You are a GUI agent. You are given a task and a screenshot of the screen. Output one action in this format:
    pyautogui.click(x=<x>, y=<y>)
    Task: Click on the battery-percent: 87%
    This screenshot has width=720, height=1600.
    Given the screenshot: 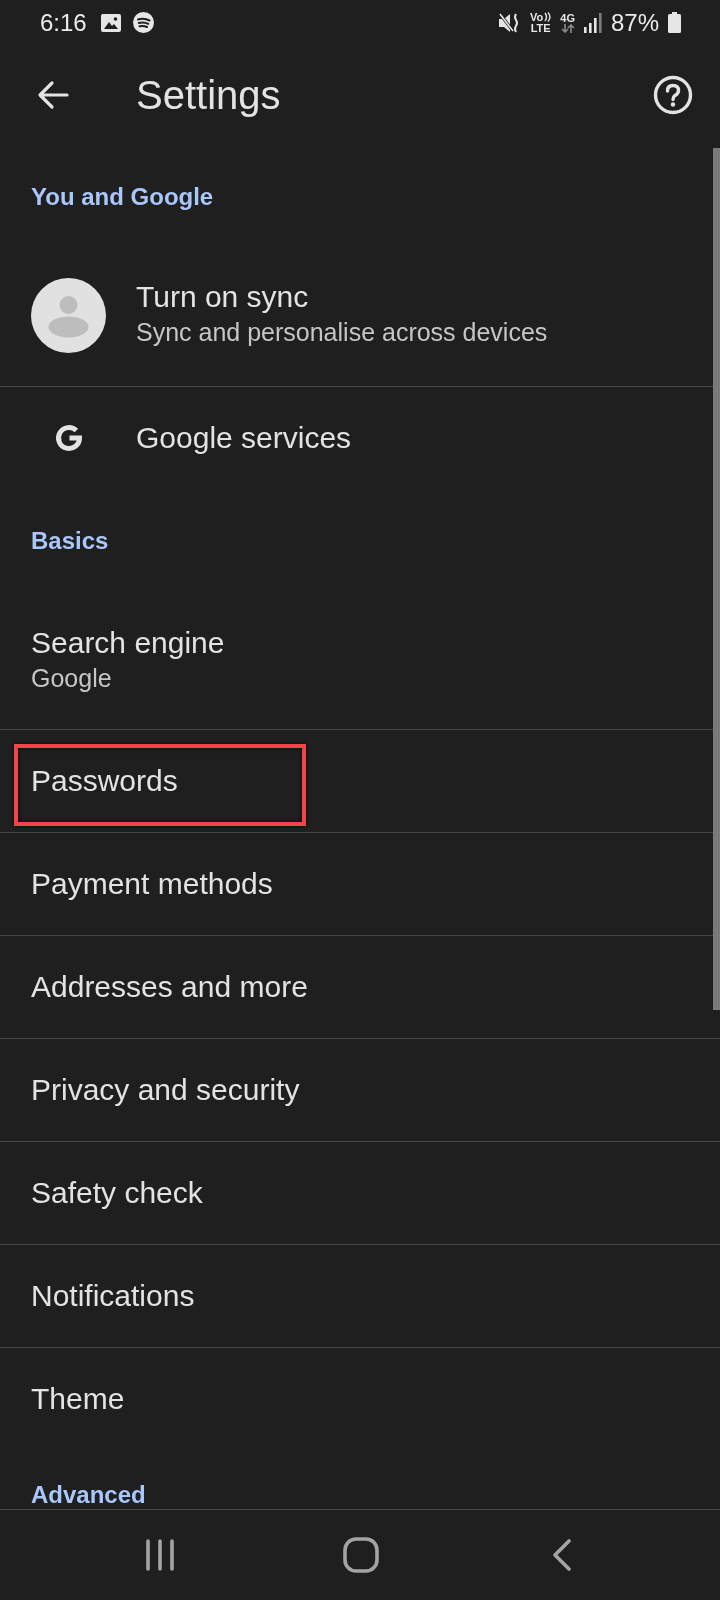 What is the action you would take?
    pyautogui.click(x=634, y=22)
    